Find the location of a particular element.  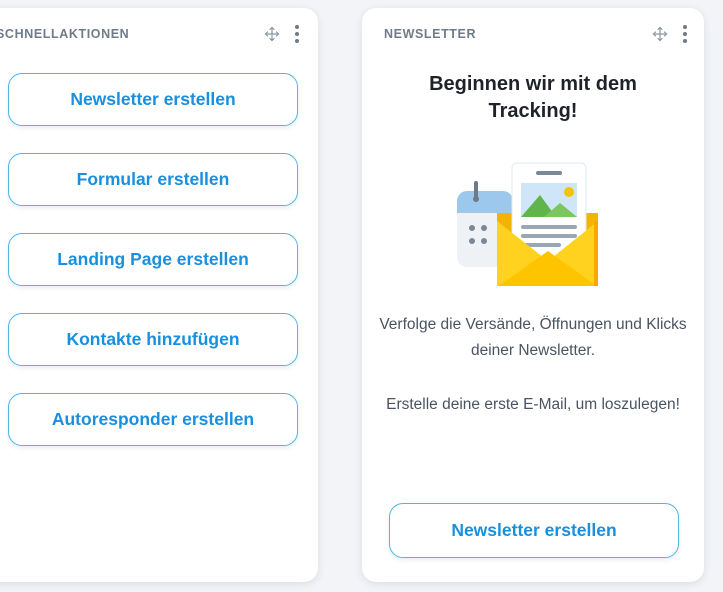

create-landing-page-button: Landing Page erstellen is located at coordinates (153, 259).